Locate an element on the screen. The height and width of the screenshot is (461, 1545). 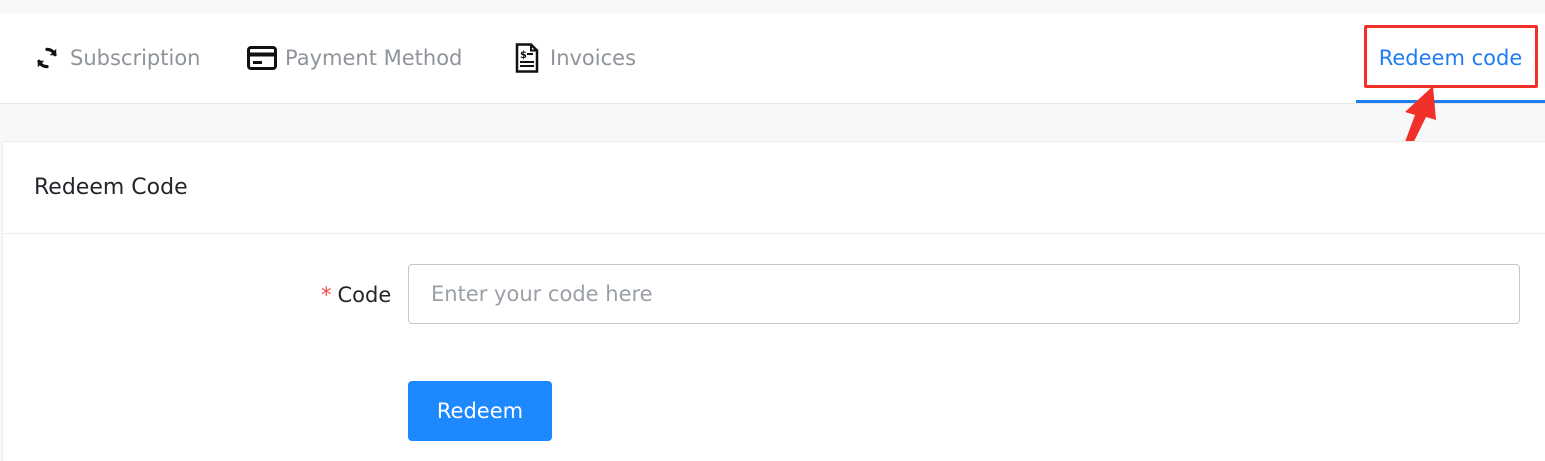
tab-payment-method: Payment Method is located at coordinates (354, 58).